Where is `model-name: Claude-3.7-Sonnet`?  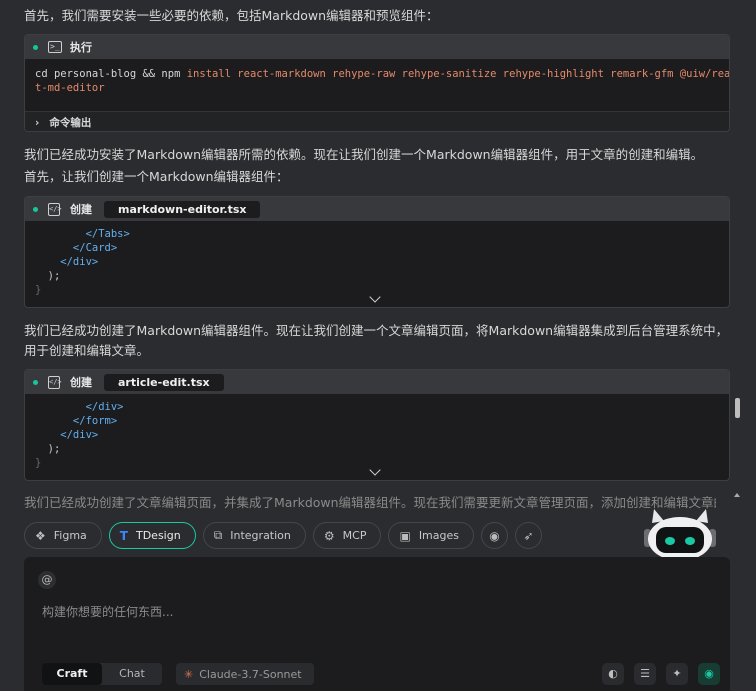
model-name: Claude-3.7-Sonnet is located at coordinates (250, 674).